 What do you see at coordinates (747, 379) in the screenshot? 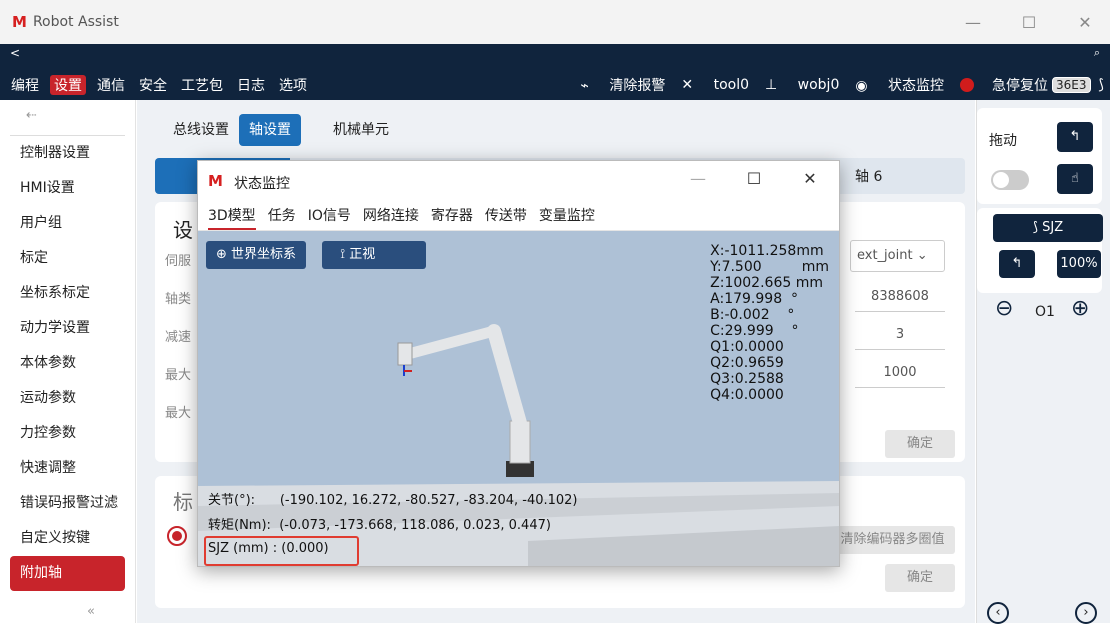
I see `coord-q3: Q3:0.2588` at bounding box center [747, 379].